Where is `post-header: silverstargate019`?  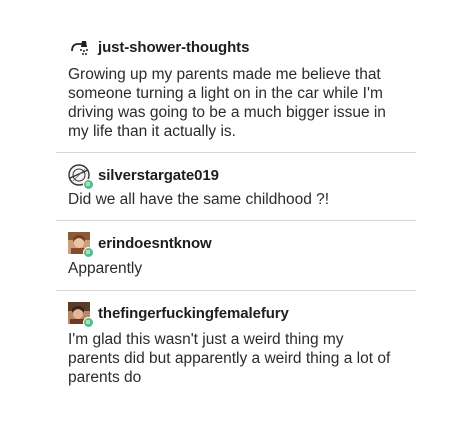
post-header: silverstargate019 is located at coordinates (143, 177).